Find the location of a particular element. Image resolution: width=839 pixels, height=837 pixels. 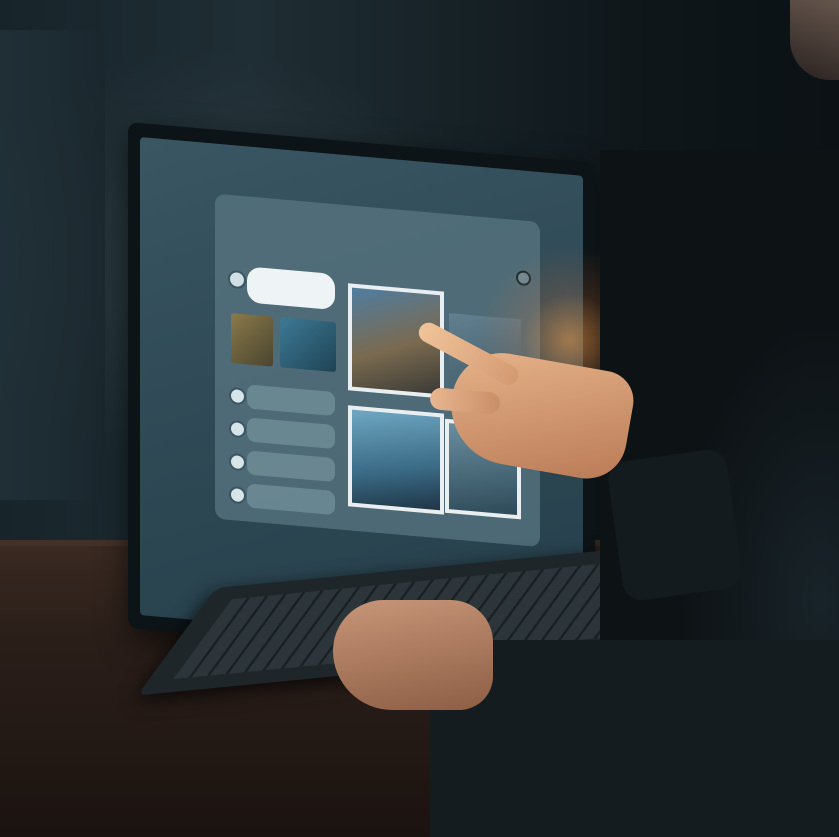

avatar-icon is located at coordinates (237, 279).